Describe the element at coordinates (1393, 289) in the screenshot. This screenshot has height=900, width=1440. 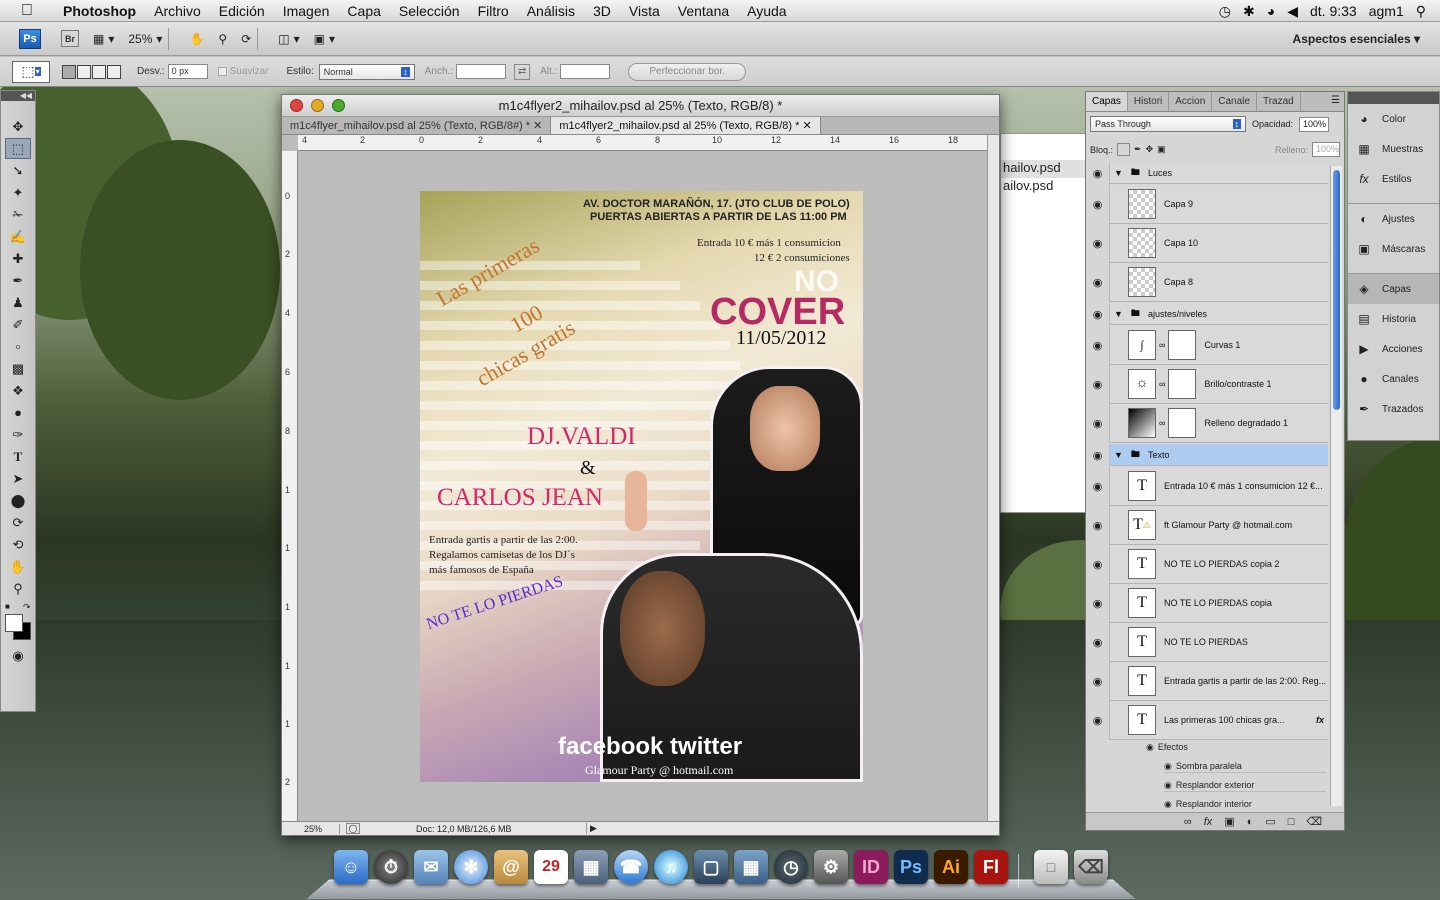
I see `panel-layers: ◈ Capas` at that location.